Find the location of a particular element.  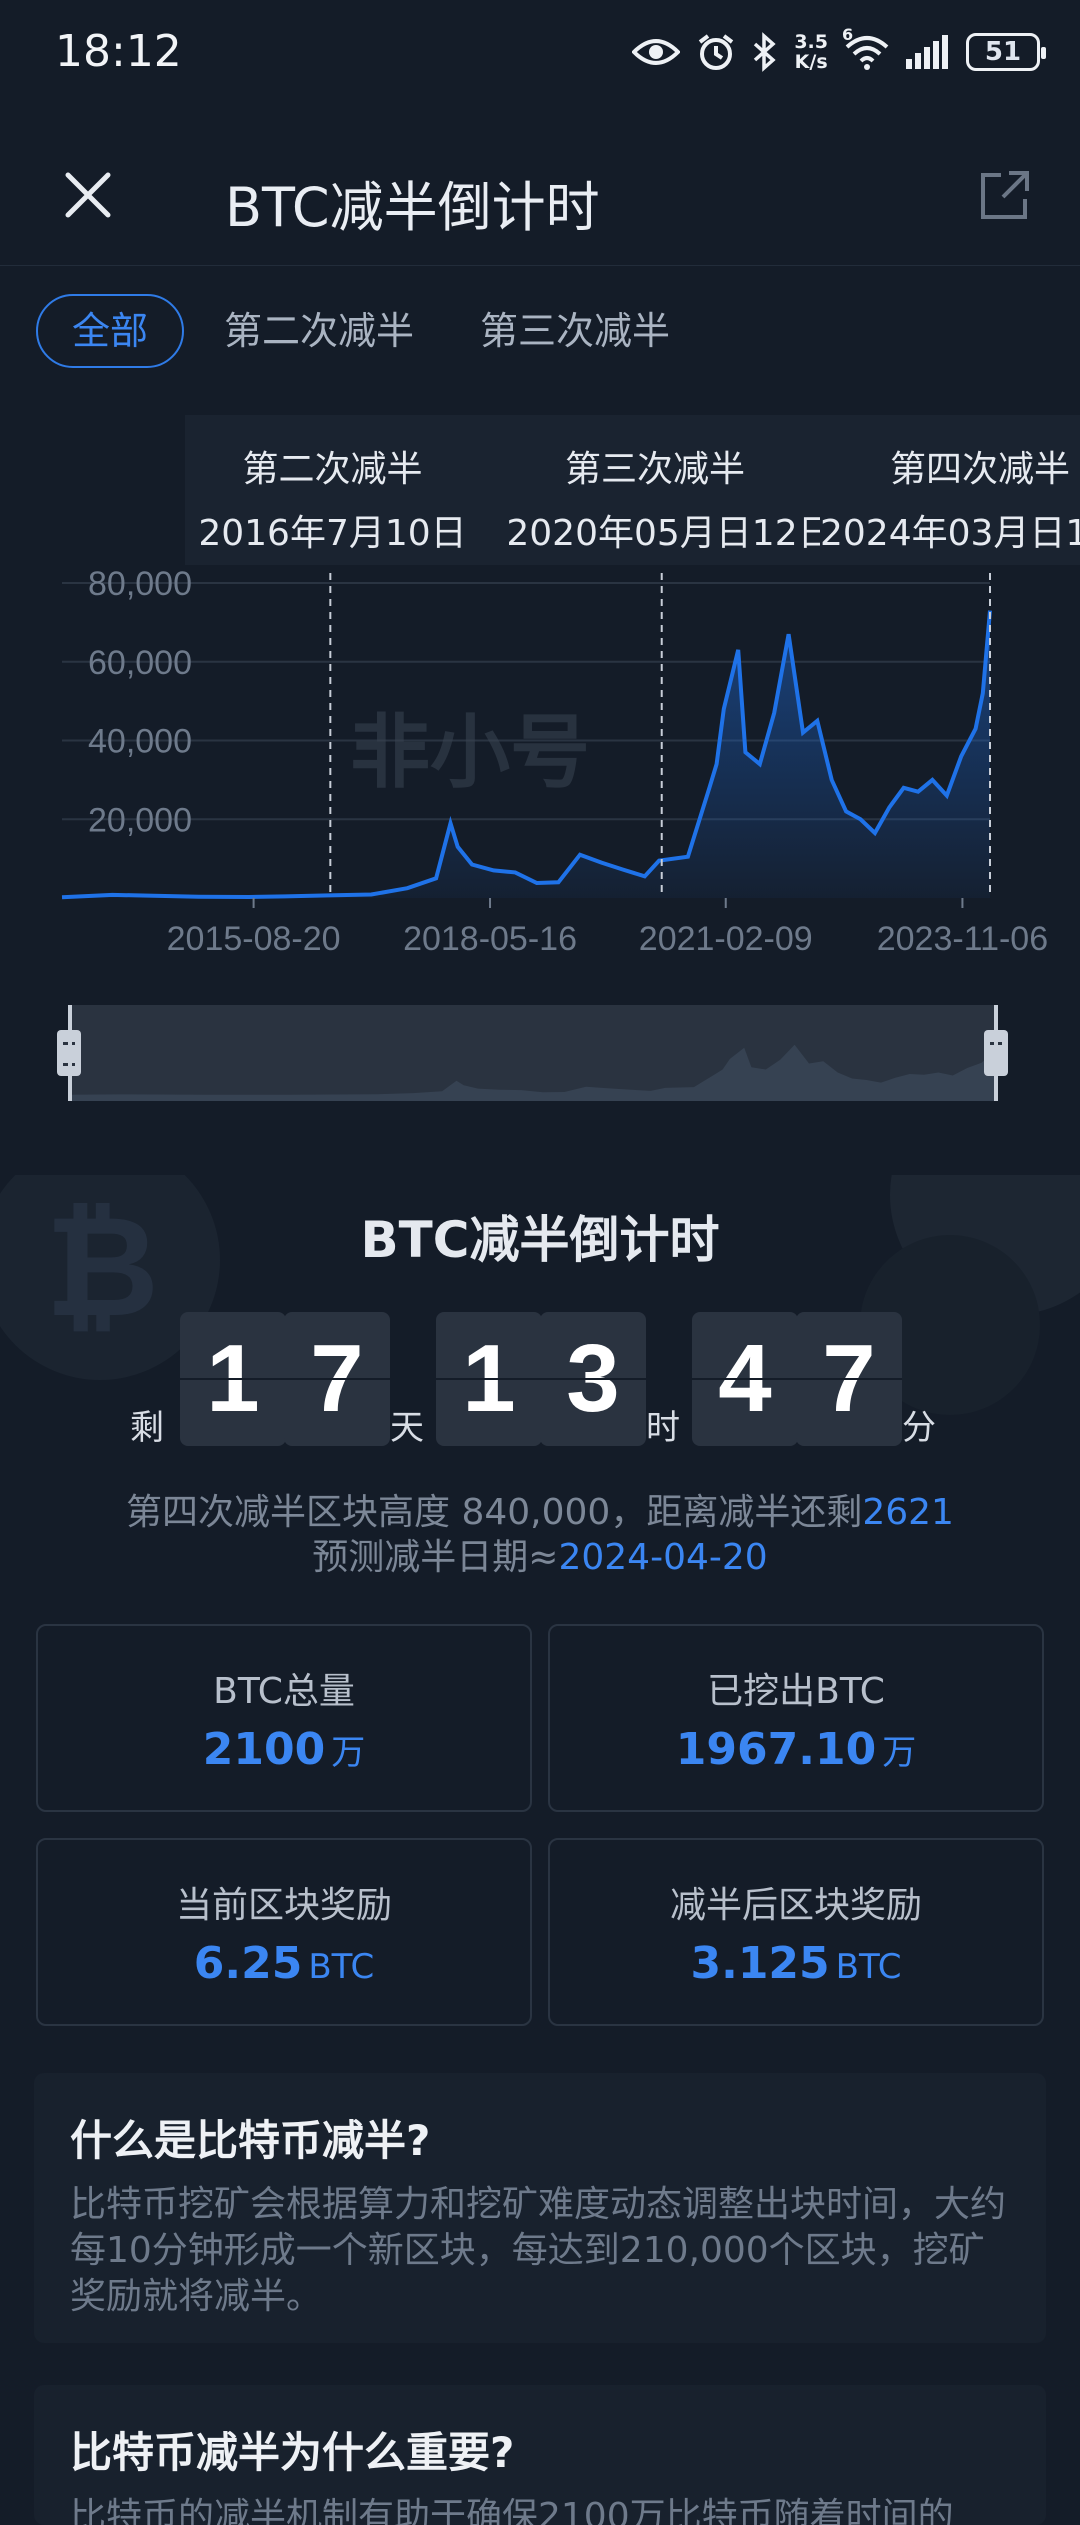

predicted-date: 2024-04-20 is located at coordinates (663, 1557).